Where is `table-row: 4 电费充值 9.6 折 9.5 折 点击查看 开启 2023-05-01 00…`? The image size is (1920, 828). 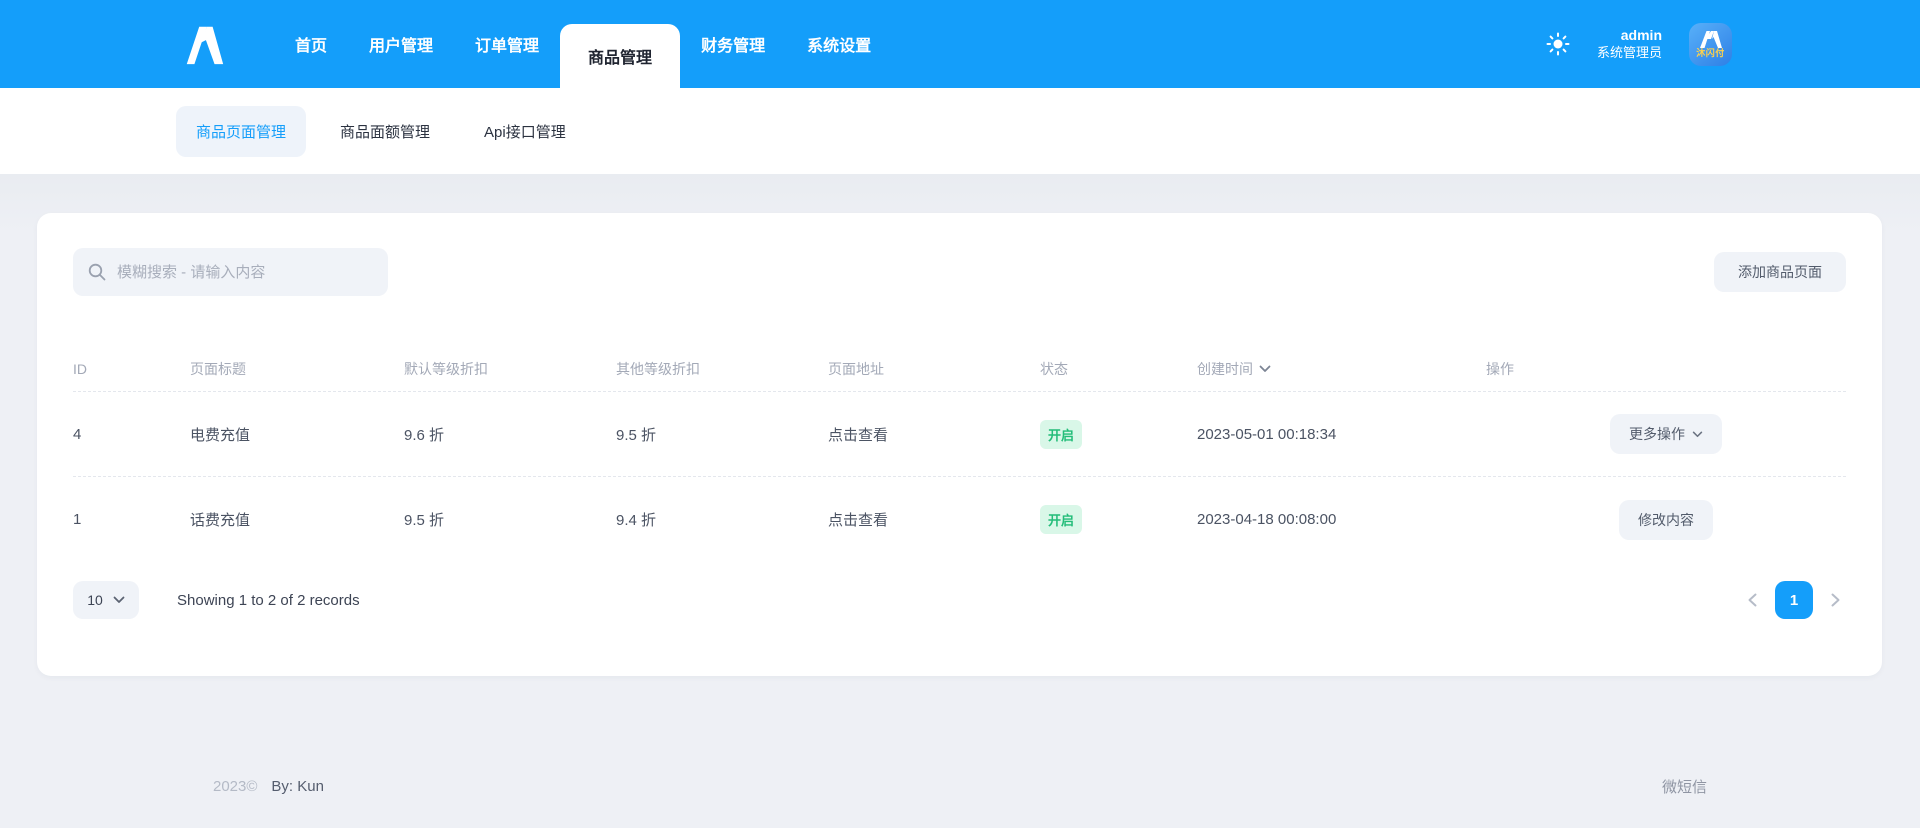
table-row: 4 电费充值 9.6 折 9.5 折 点击查看 开启 2023-05-01 00… is located at coordinates (959, 434).